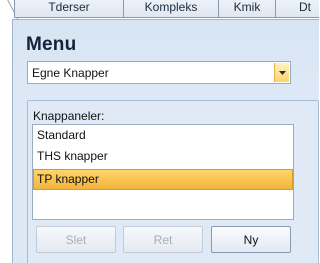  I want to click on tab-2: Kompleks, so click(171, 9).